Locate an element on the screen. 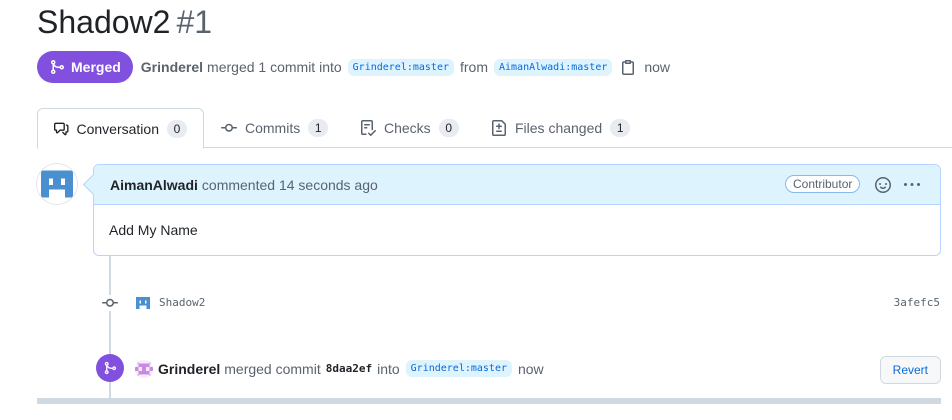 This screenshot has width=952, height=420. commenter-avatar is located at coordinates (57, 184).